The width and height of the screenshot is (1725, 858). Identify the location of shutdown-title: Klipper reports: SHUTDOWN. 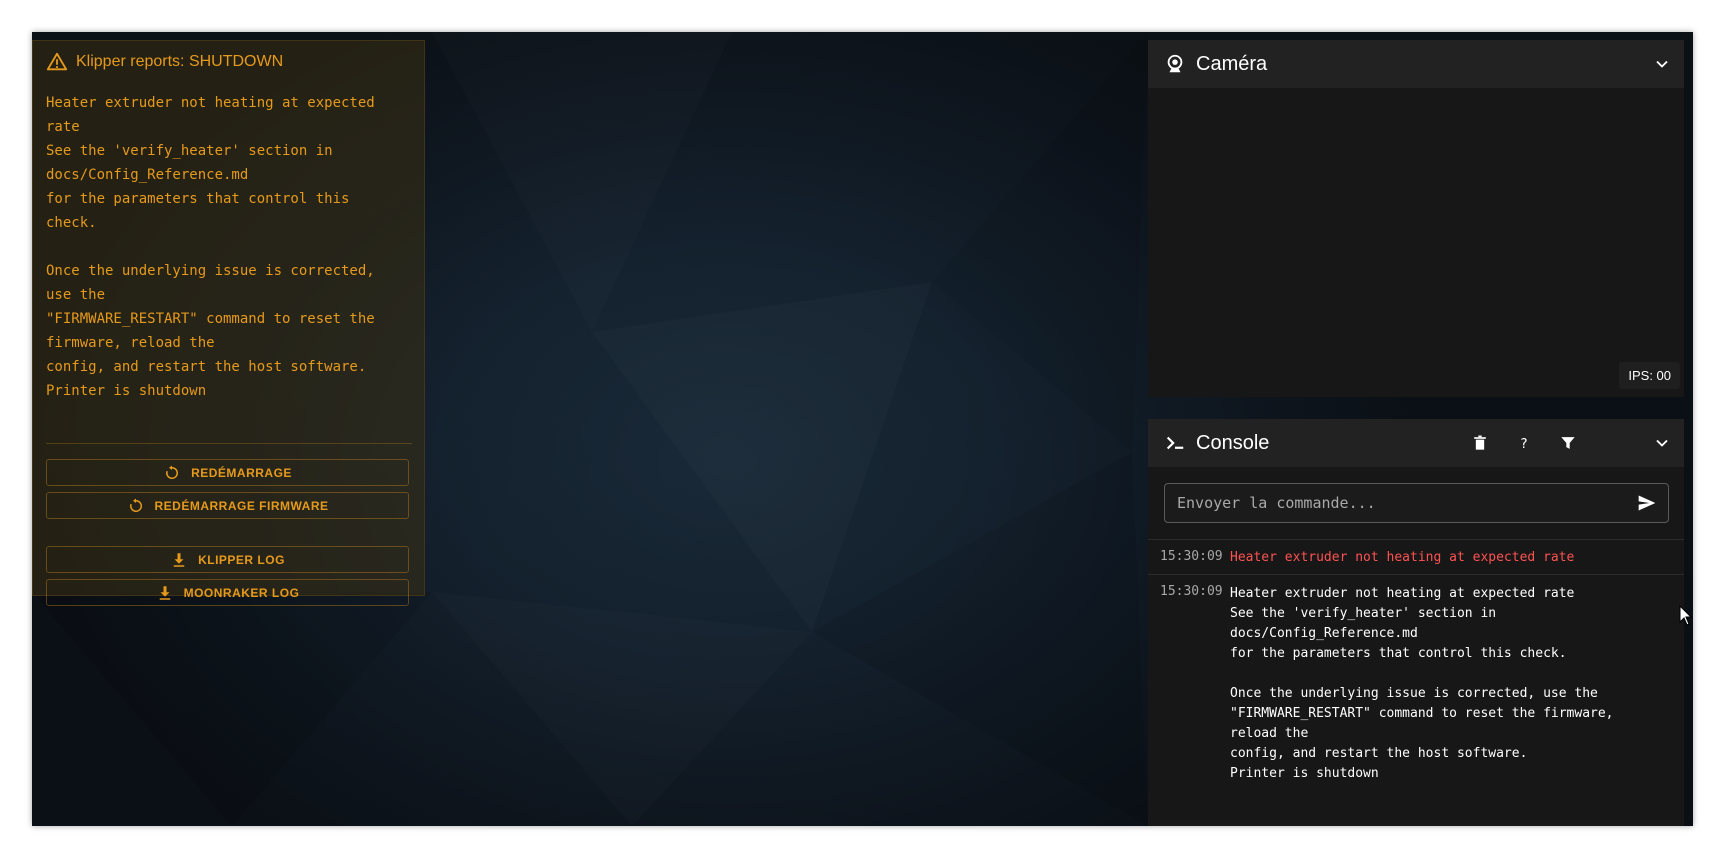
(180, 61).